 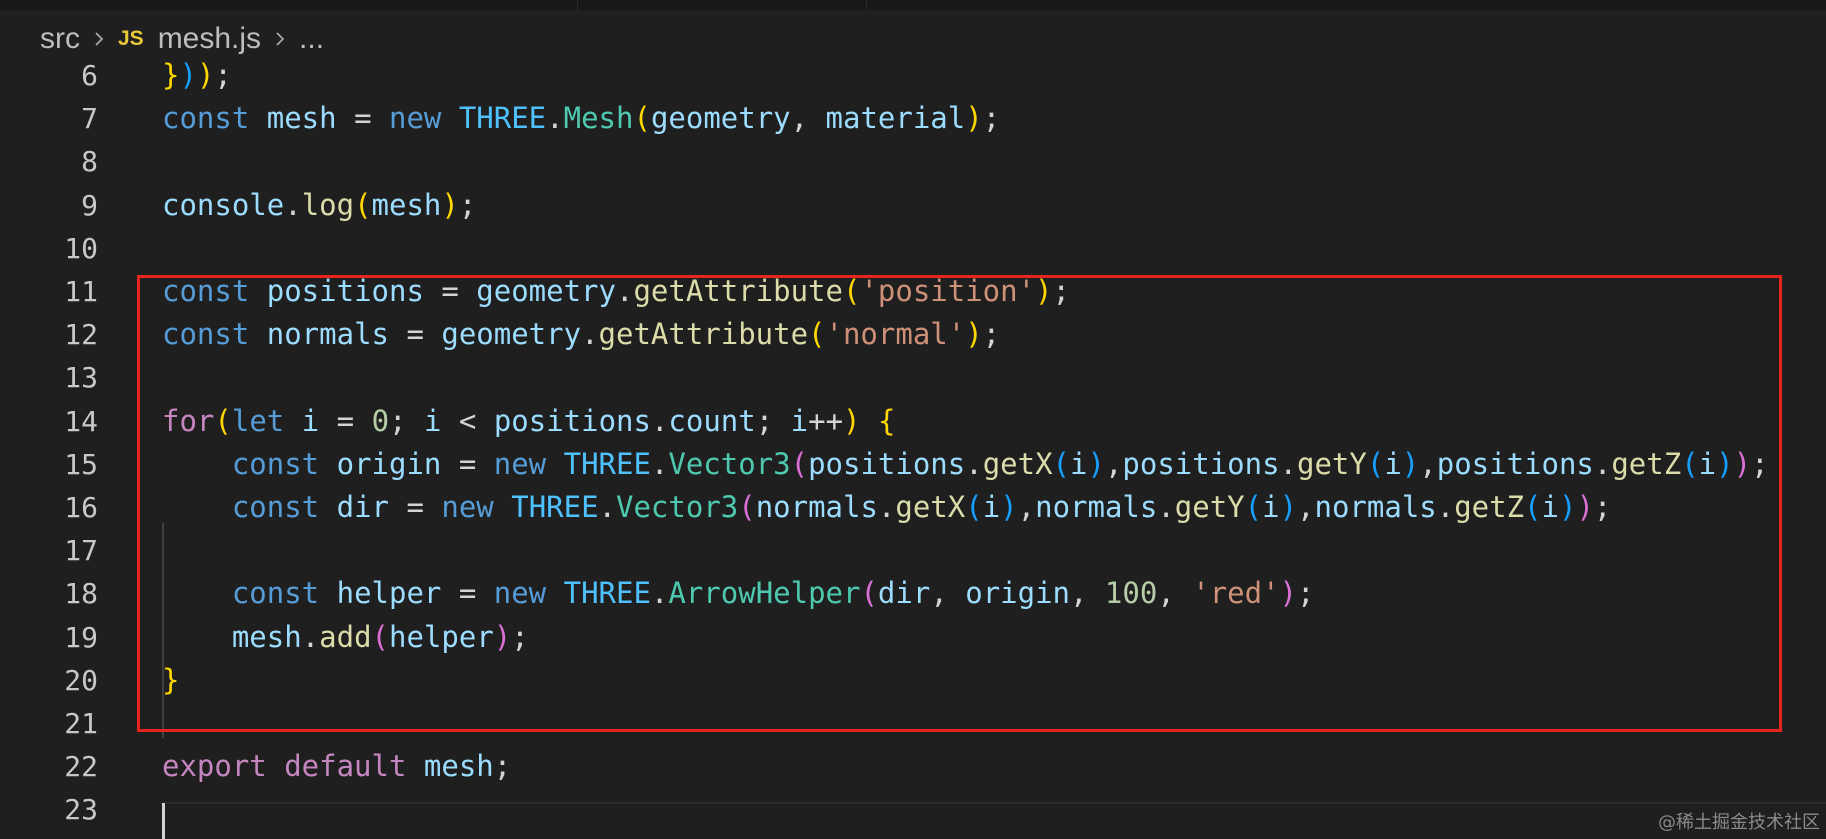 What do you see at coordinates (913, 5) in the screenshot?
I see `editor-tab-strip` at bounding box center [913, 5].